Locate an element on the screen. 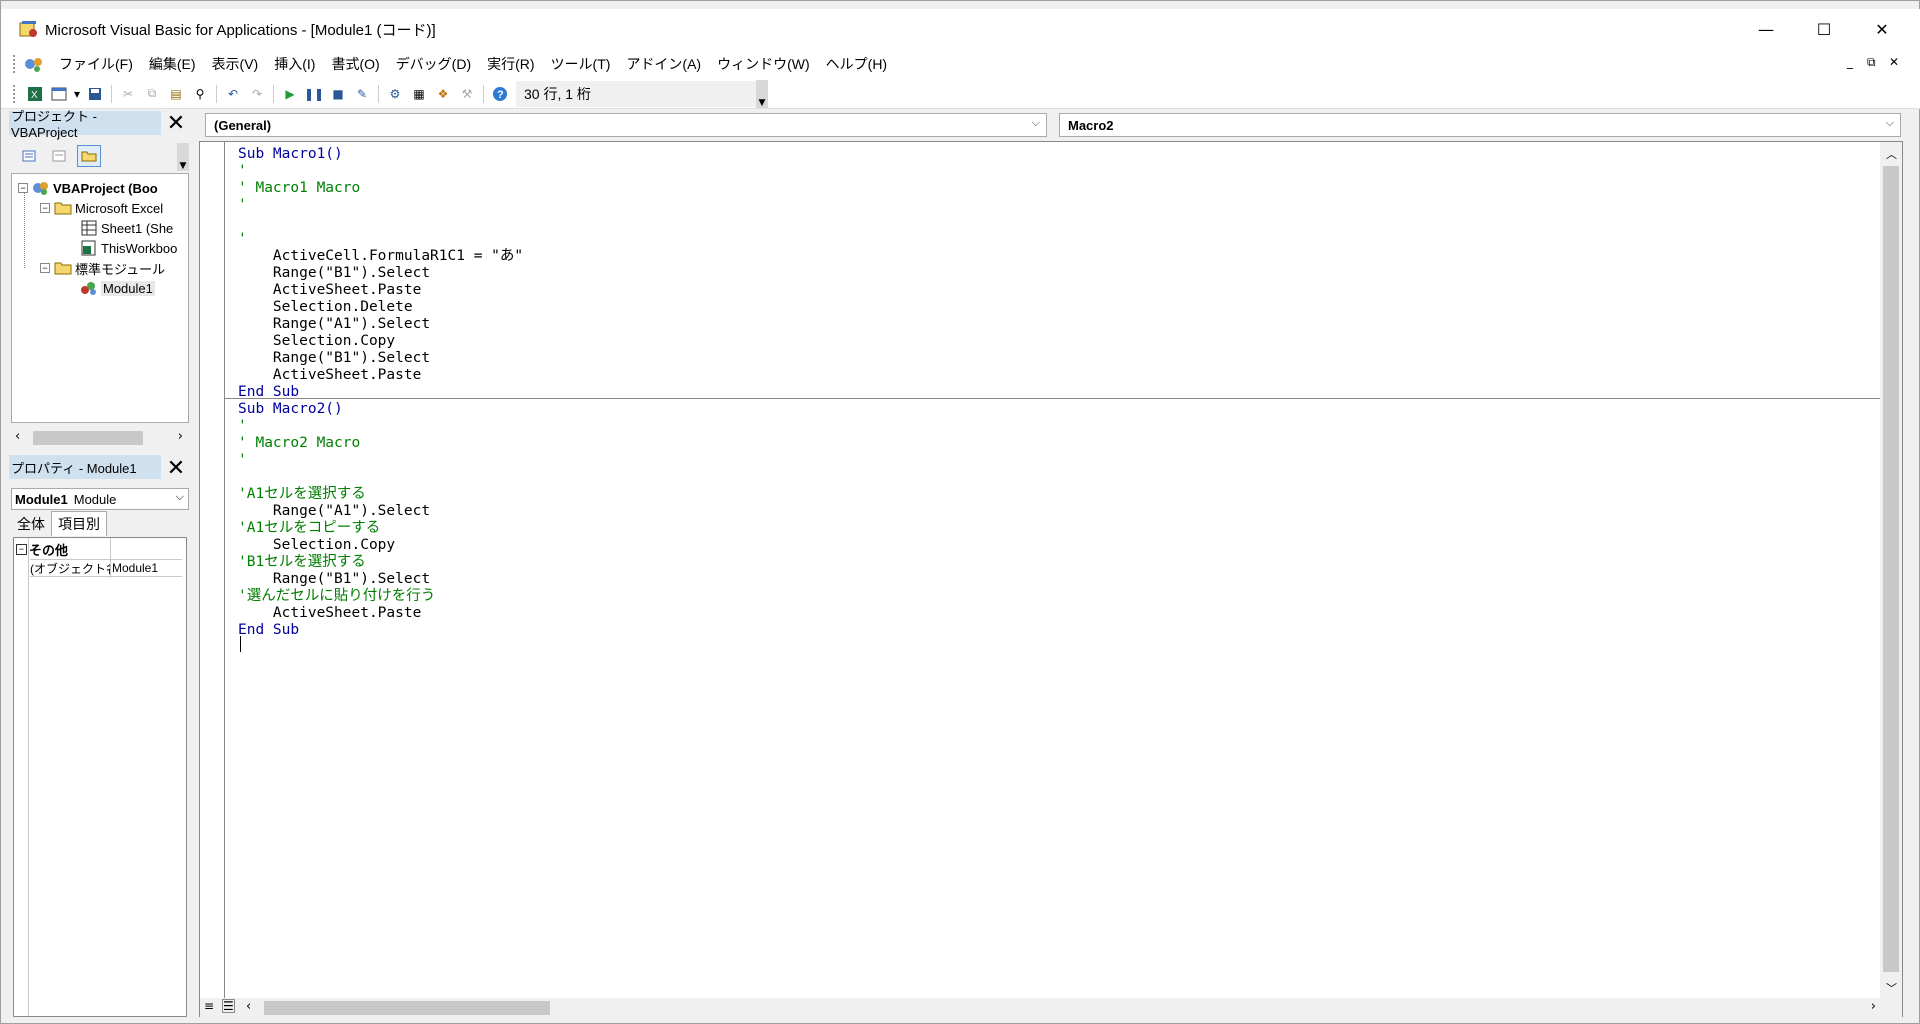 The image size is (1920, 1024). code-line: ' Macro2 Macro is located at coordinates (299, 443).